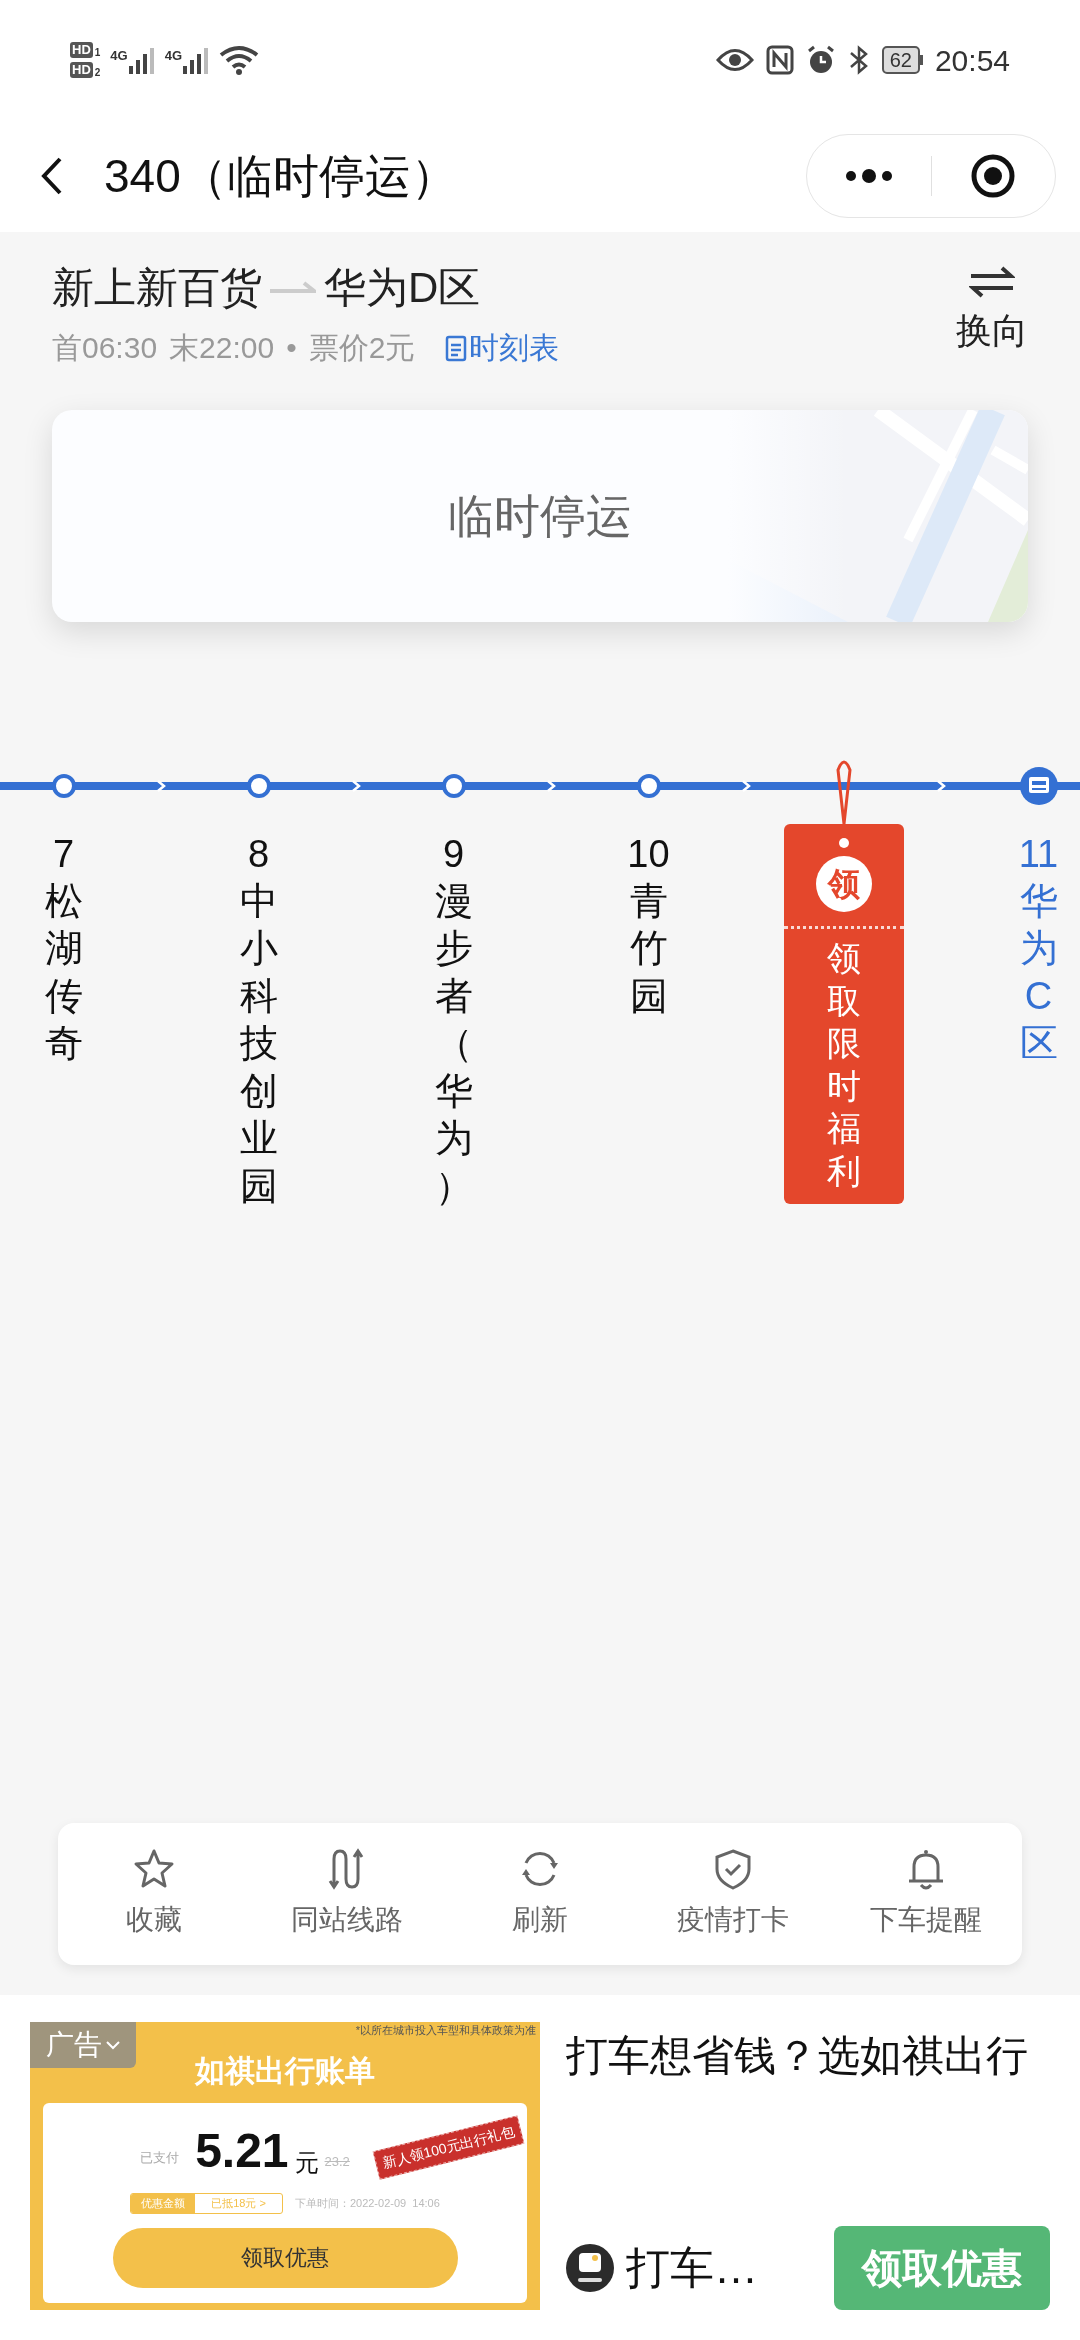 Image resolution: width=1080 pixels, height=2340 pixels. Describe the element at coordinates (285, 2071) in the screenshot. I see `banner-title: 如祺出行账单` at that location.